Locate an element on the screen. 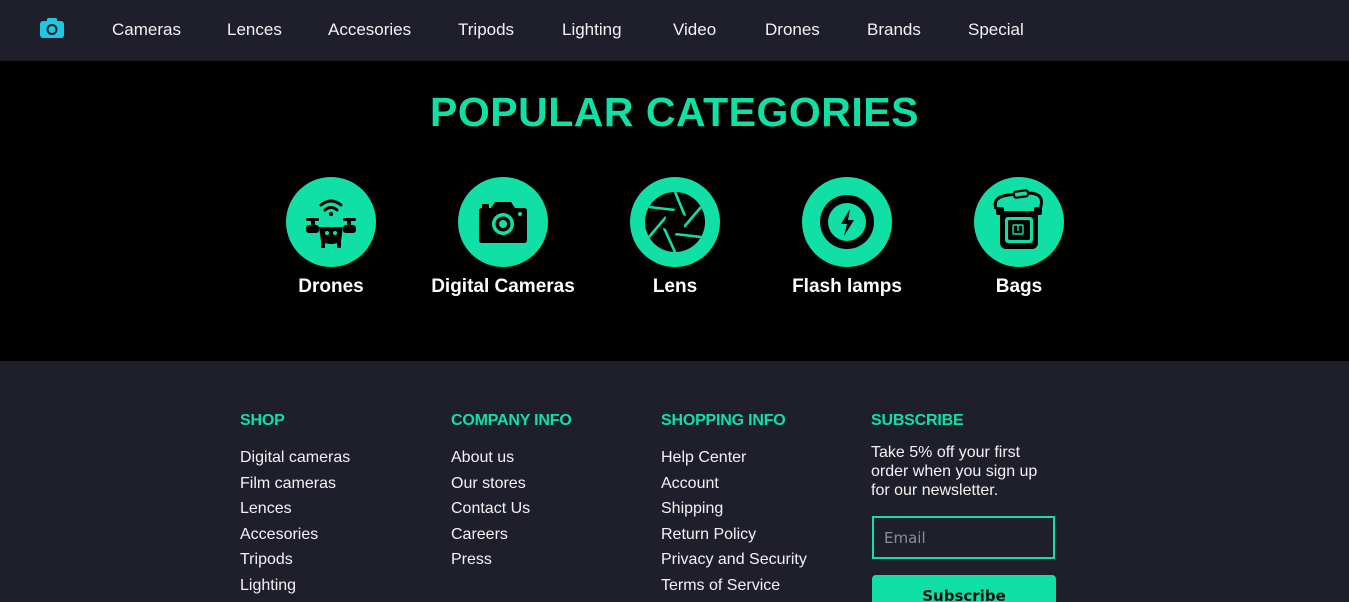 The height and width of the screenshot is (602, 1349). category-drones: Drones is located at coordinates (331, 238).